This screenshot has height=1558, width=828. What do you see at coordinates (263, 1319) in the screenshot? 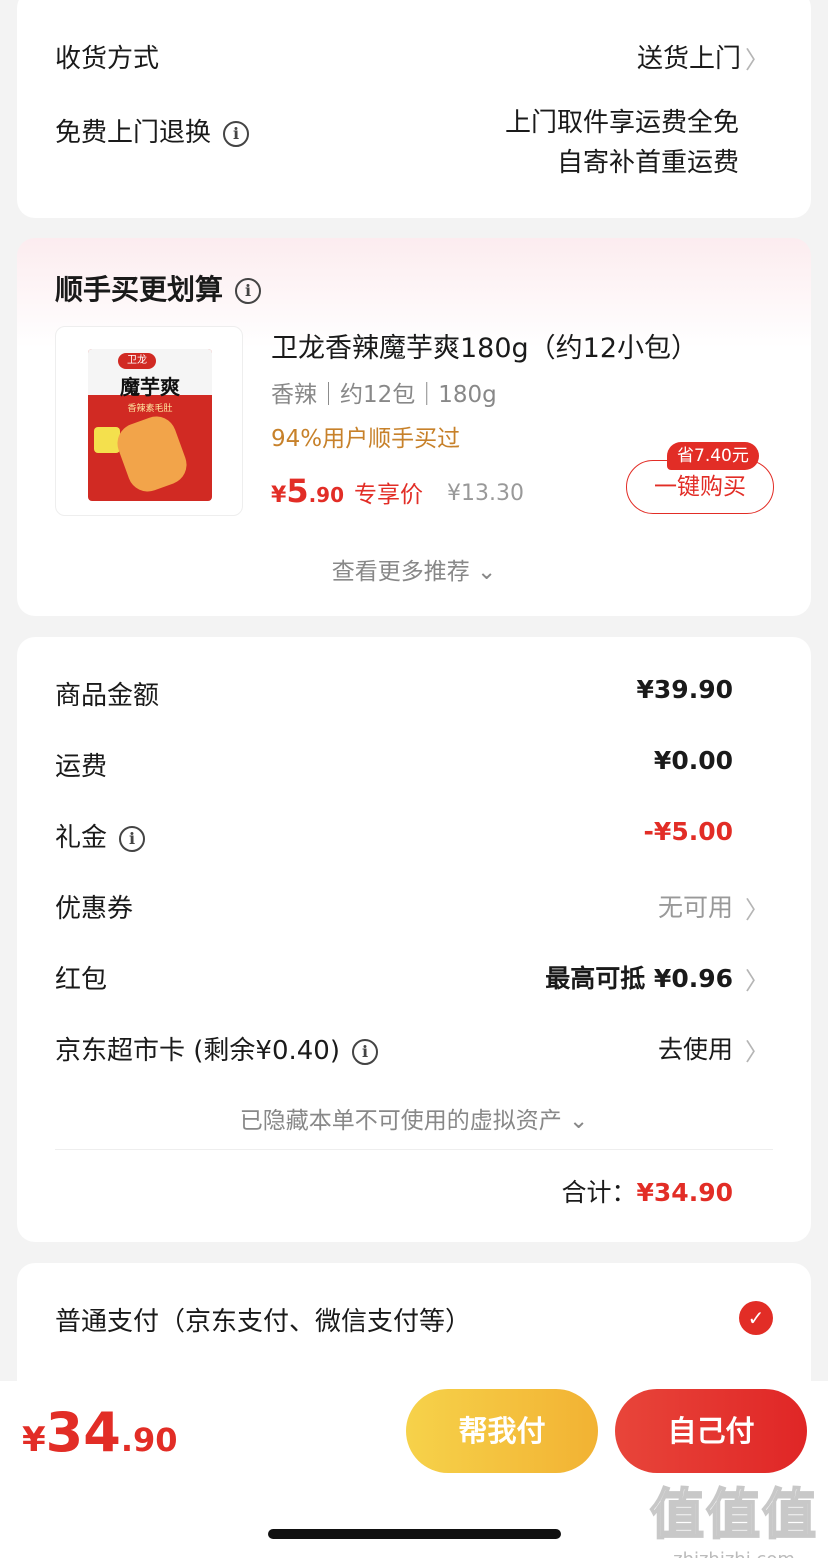
I see `payment-option-label: 普通支付（京东支付、微信支付等）` at bounding box center [263, 1319].